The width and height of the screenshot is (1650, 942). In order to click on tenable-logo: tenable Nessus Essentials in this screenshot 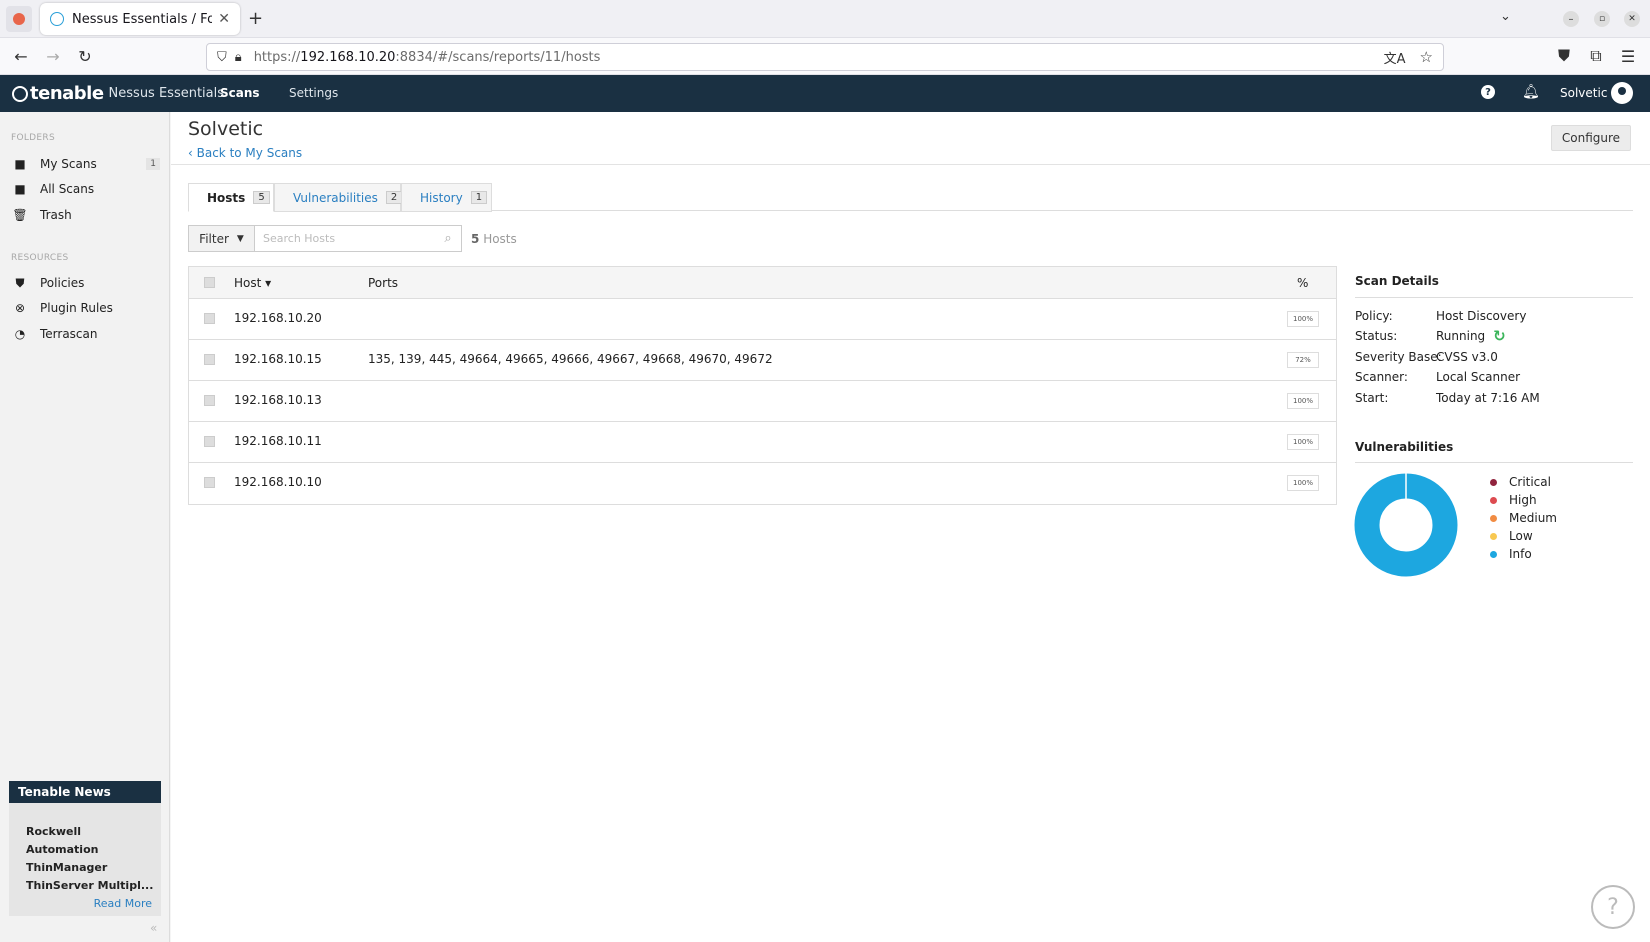, I will do `click(118, 93)`.